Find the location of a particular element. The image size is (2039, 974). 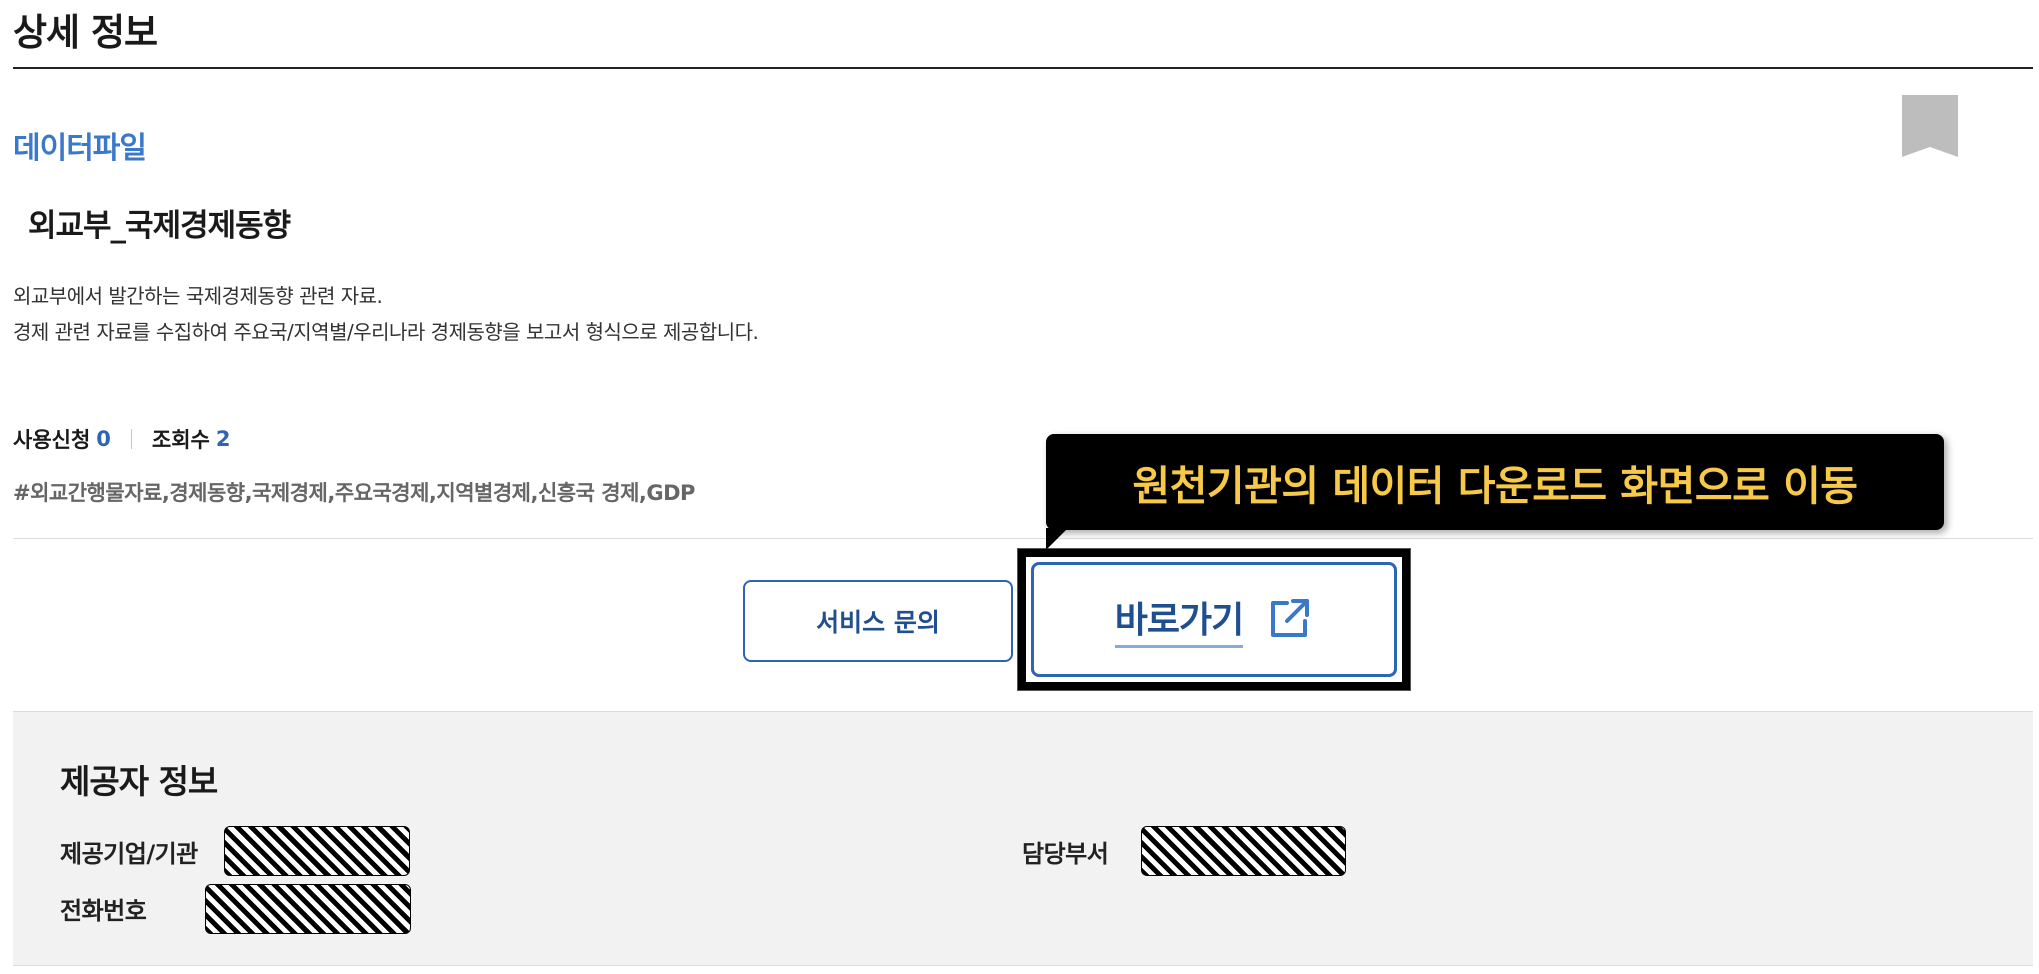

section-divider is located at coordinates (1023, 538).